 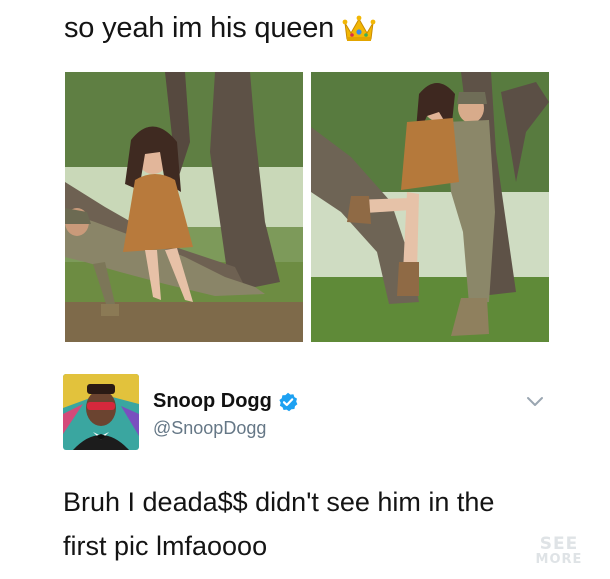 I want to click on crown-icon, so click(x=359, y=28).